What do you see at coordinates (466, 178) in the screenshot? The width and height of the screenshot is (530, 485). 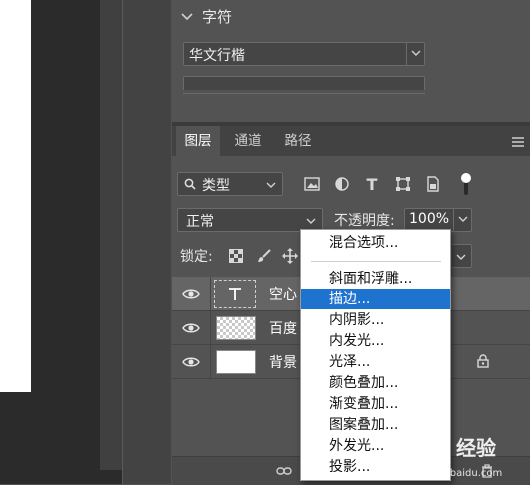 I see `toggle-knob` at bounding box center [466, 178].